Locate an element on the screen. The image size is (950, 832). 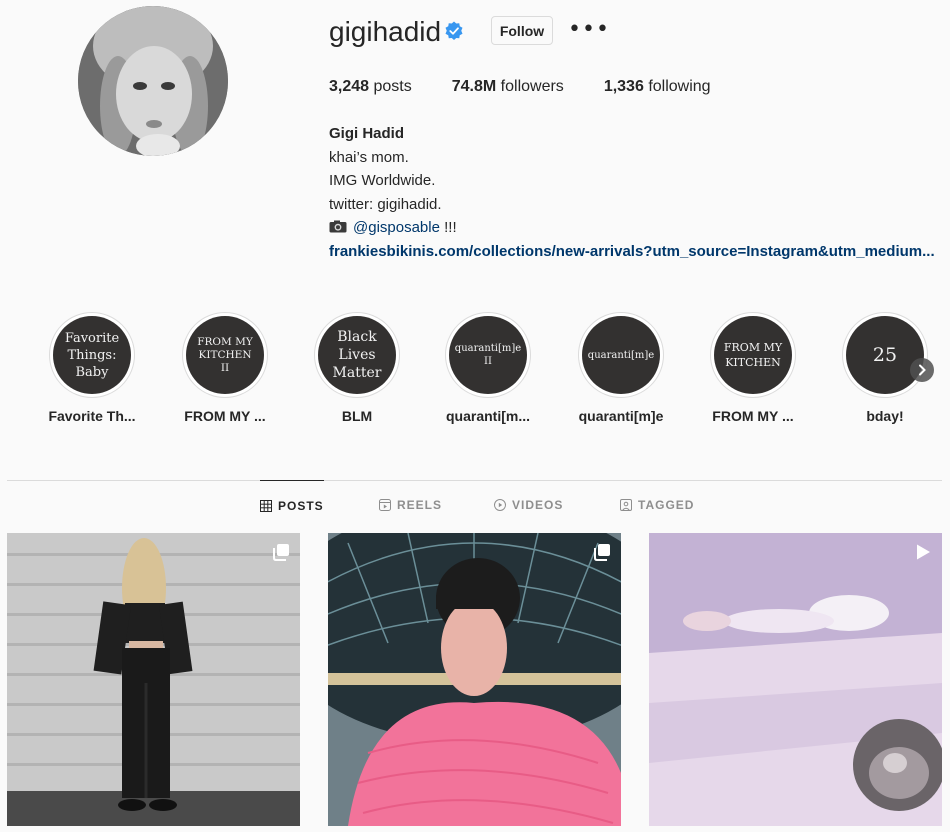
highlight-cover: FROM MY KITCHEN is located at coordinates (753, 355).